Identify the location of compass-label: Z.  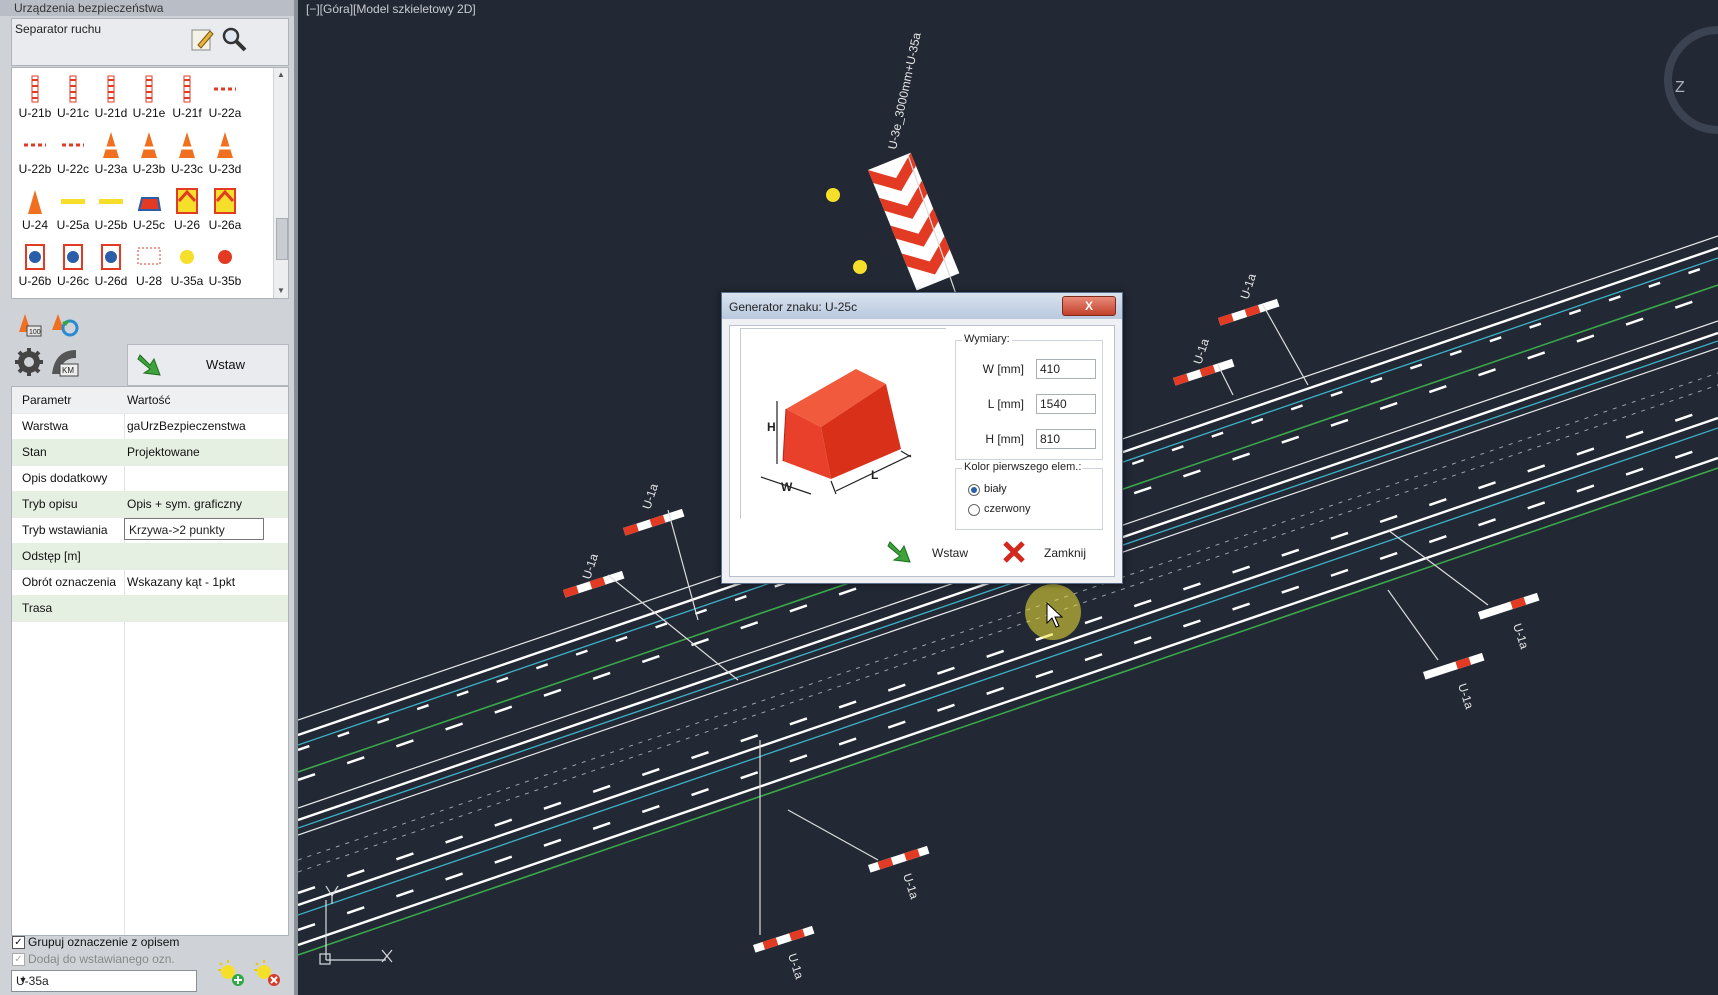
(1680, 87).